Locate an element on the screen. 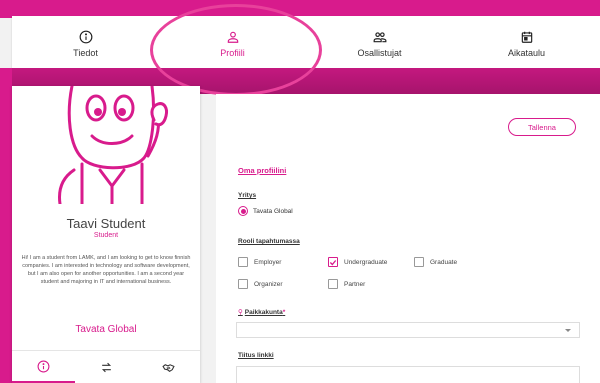  person-icon is located at coordinates (232, 37).